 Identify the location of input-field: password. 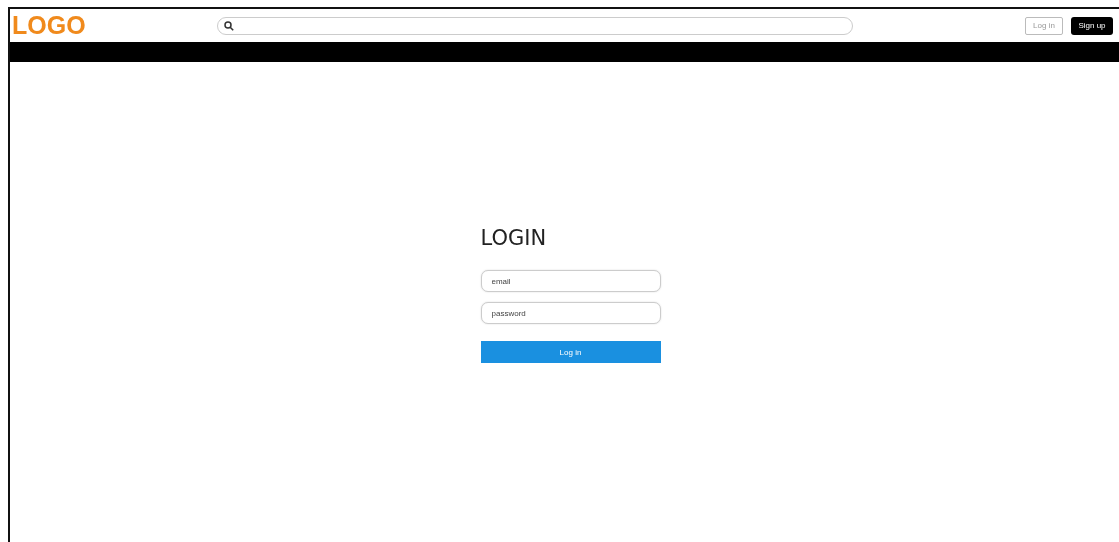
(570, 313).